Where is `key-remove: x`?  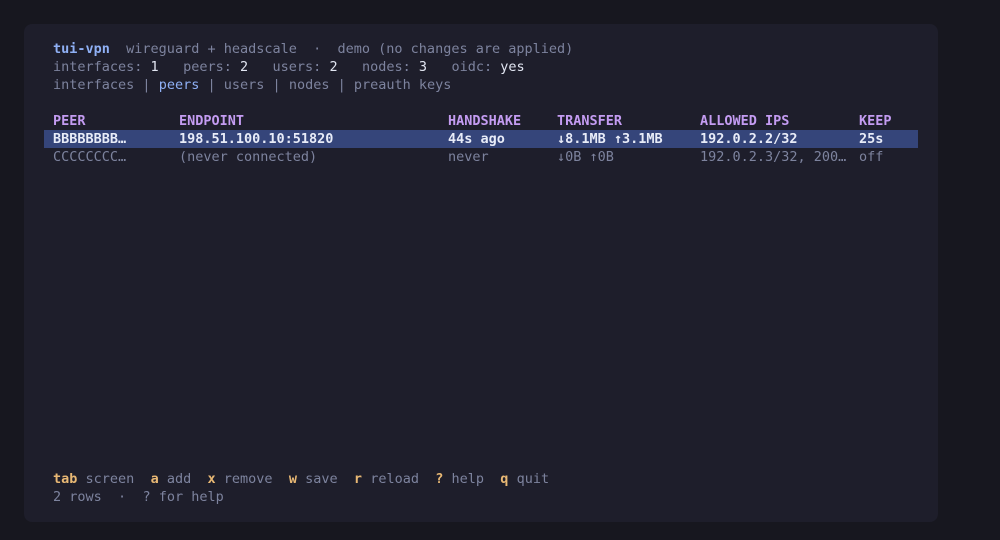
key-remove: x is located at coordinates (212, 479).